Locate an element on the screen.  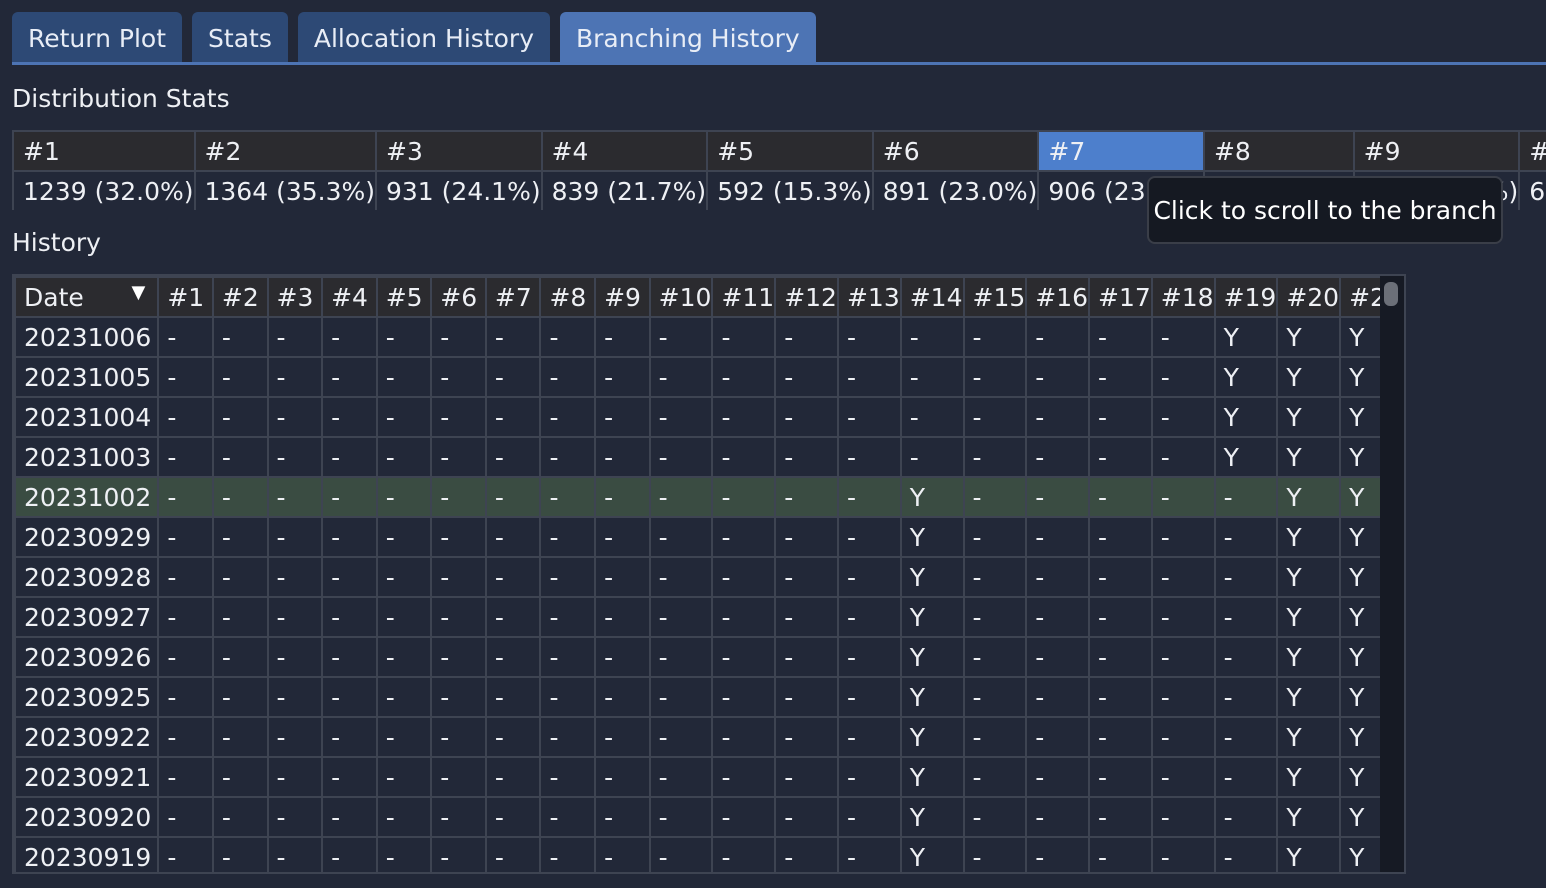
branch-count-10: 601 (15.5%) is located at coordinates (1532, 190).